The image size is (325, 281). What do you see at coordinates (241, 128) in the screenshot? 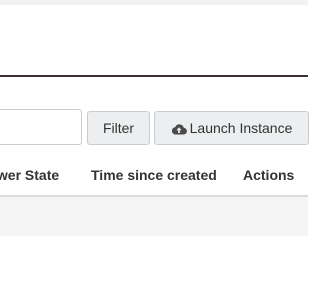
I see `launch-instance-label: Launch Instance` at bounding box center [241, 128].